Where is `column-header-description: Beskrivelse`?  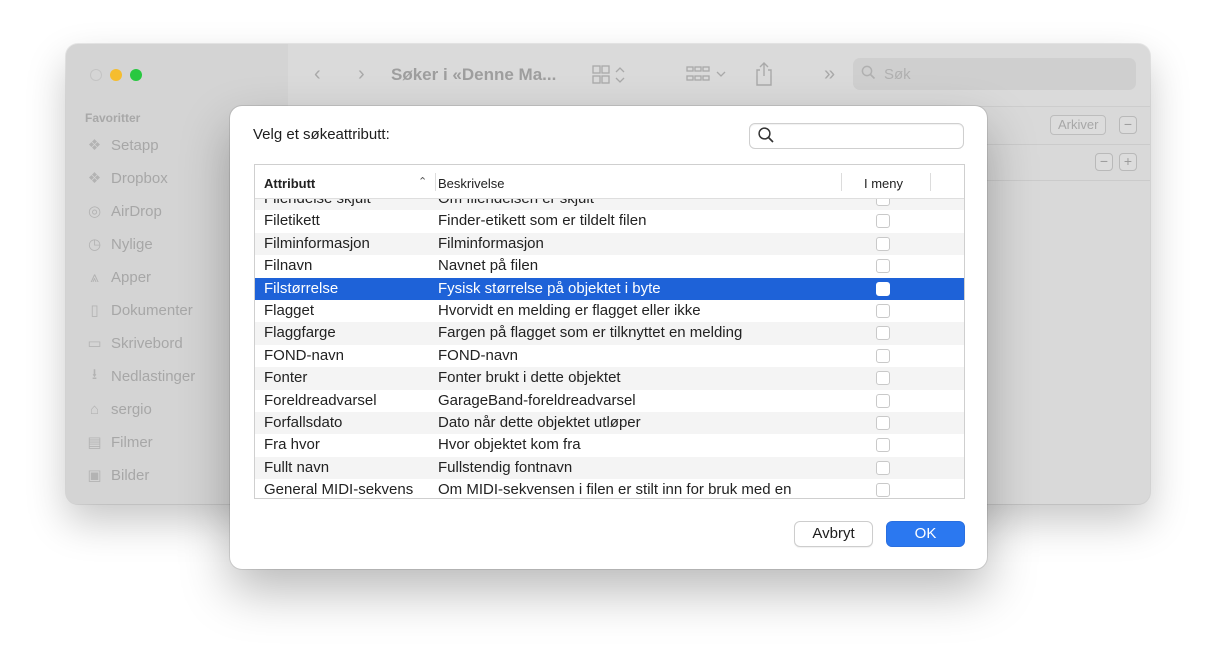 column-header-description: Beskrivelse is located at coordinates (471, 183).